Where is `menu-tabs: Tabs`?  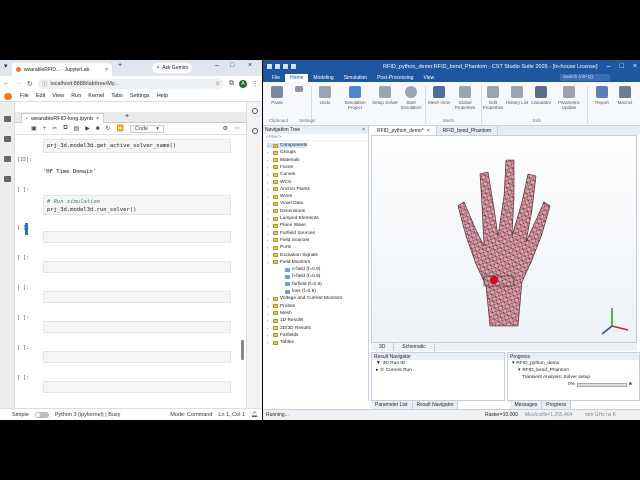
menu-tabs: Tabs is located at coordinates (117, 96).